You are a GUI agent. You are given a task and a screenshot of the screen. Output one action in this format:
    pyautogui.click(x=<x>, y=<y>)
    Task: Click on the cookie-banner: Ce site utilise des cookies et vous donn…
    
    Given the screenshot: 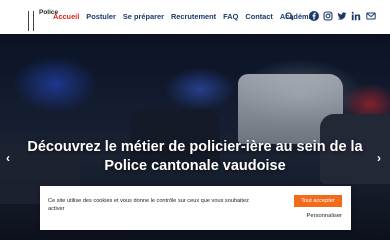 What is the action you would take?
    pyautogui.click(x=195, y=208)
    